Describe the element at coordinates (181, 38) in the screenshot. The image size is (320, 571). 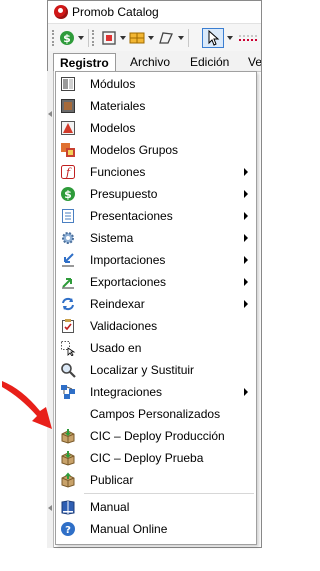
I see `shape-dropdown-icon` at that location.